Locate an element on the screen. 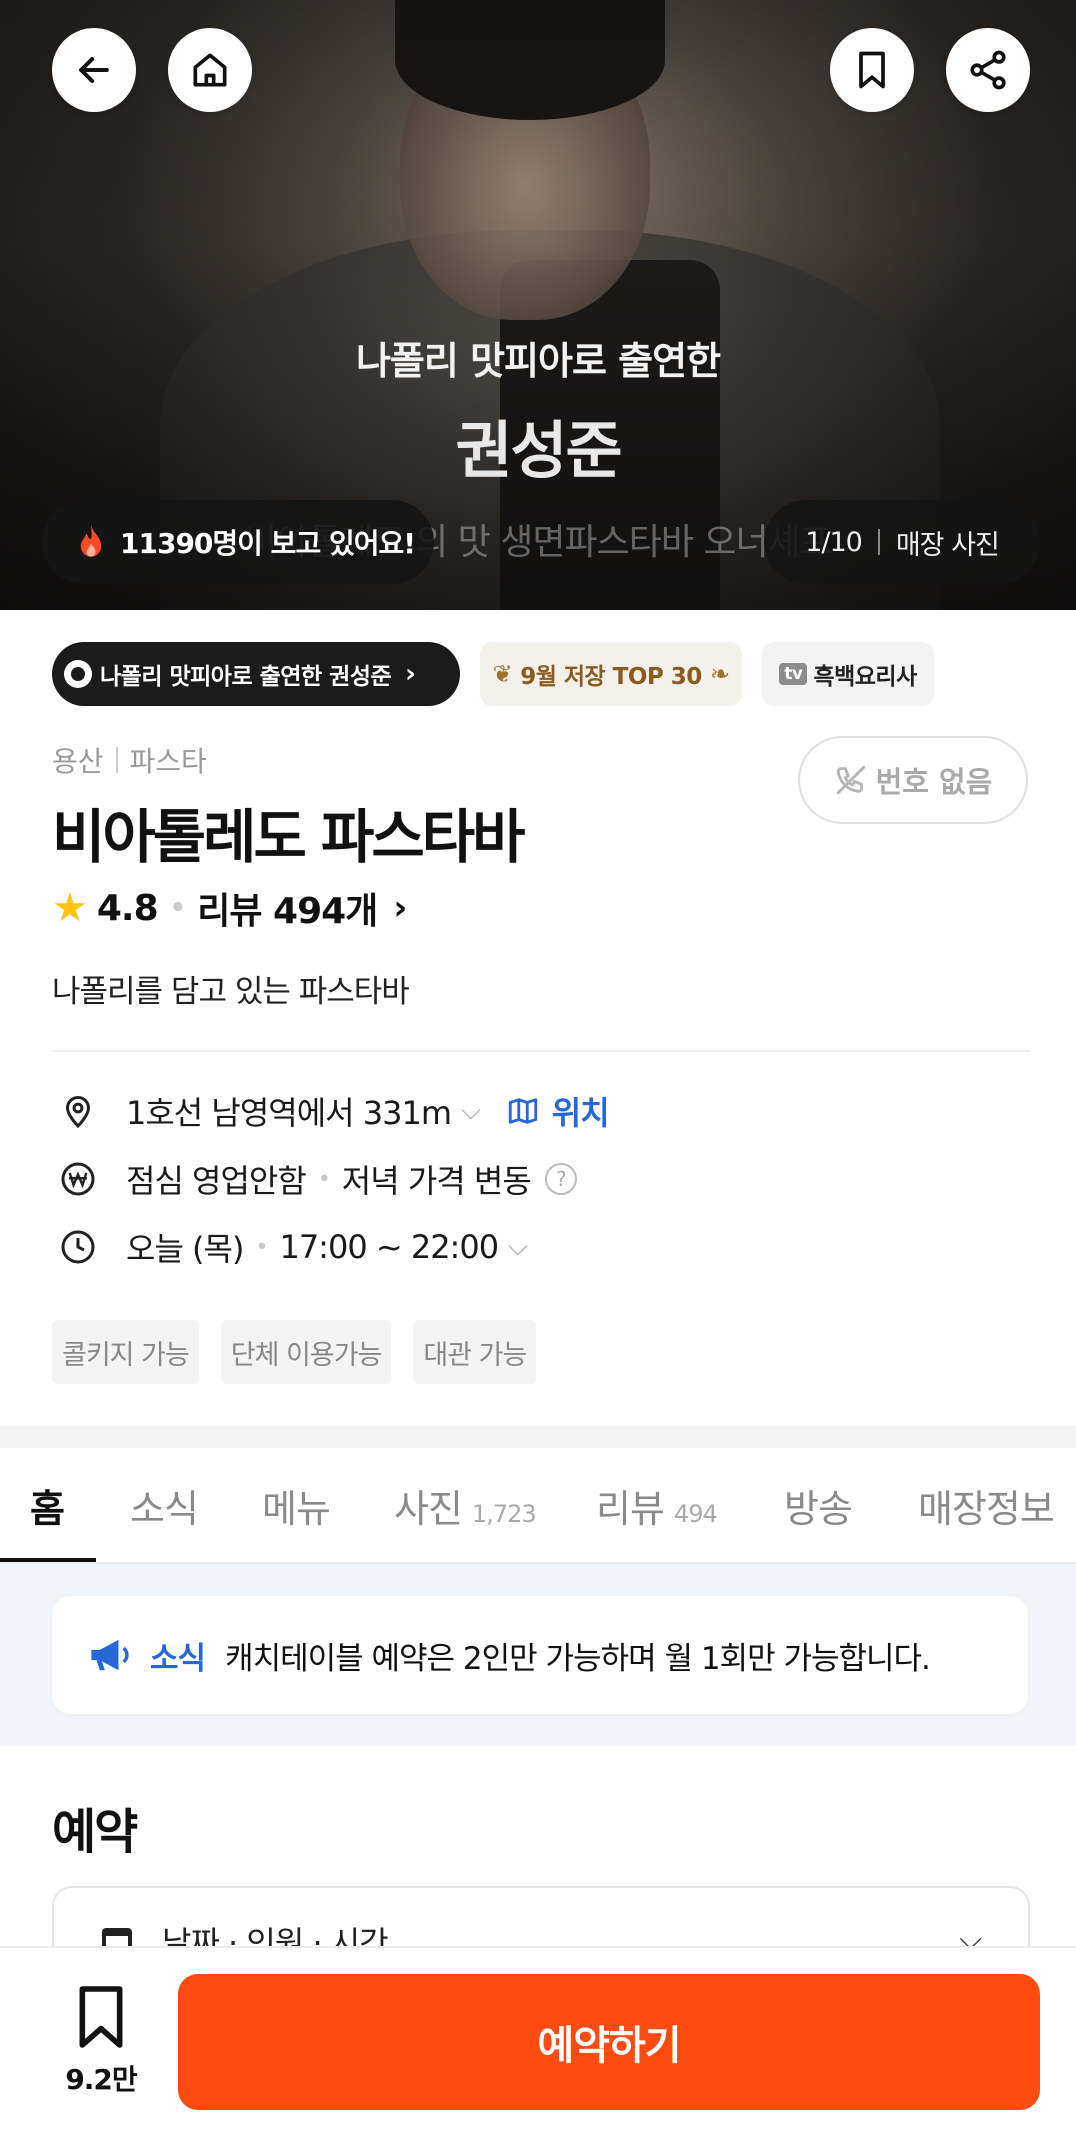 The image size is (1076, 2134). hours-row: 오늘 (목) • 17:00 ~ 22:00 ⌵ is located at coordinates (293, 1247).